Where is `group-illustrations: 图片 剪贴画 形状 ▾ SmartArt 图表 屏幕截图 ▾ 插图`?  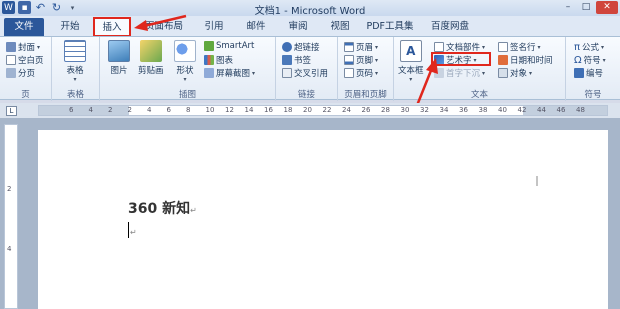
group-illustrations: 图片 剪贴画 形状 ▾ SmartArt 图表 屏幕截图 ▾ 插图 is located at coordinates (188, 69).